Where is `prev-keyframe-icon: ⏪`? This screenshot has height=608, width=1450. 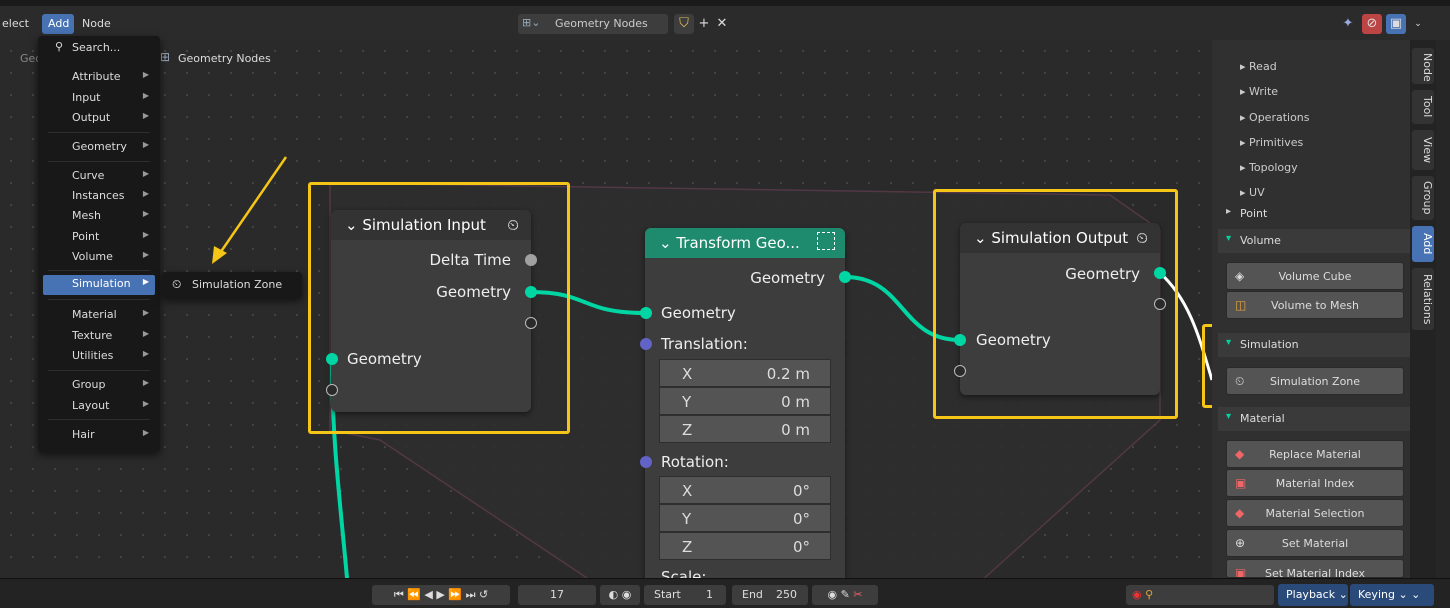 prev-keyframe-icon: ⏪ is located at coordinates (414, 594).